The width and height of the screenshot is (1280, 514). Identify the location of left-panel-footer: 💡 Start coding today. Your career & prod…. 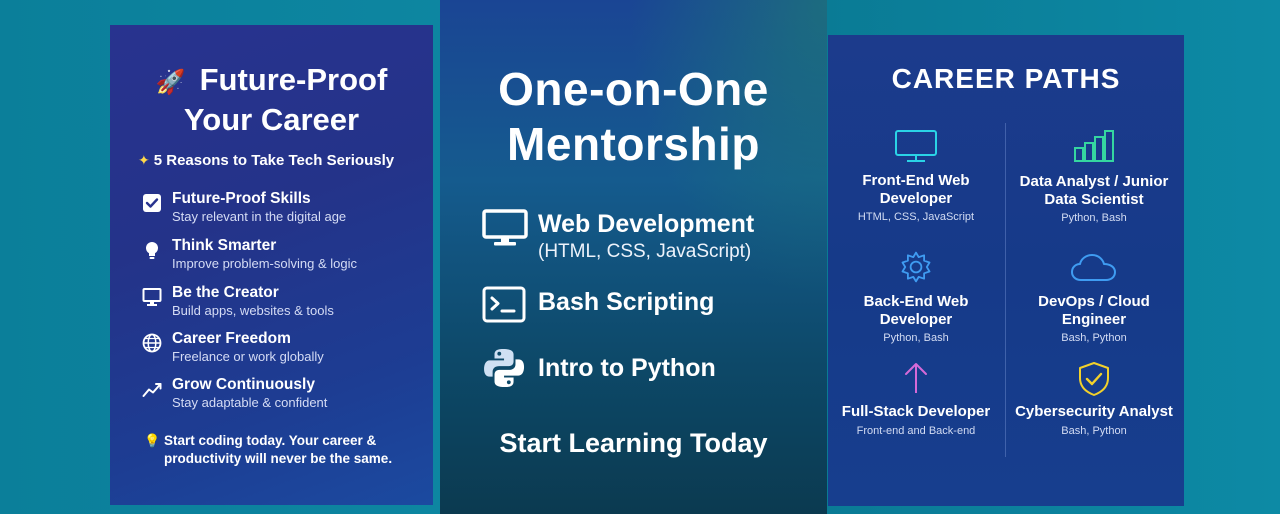
(268, 449).